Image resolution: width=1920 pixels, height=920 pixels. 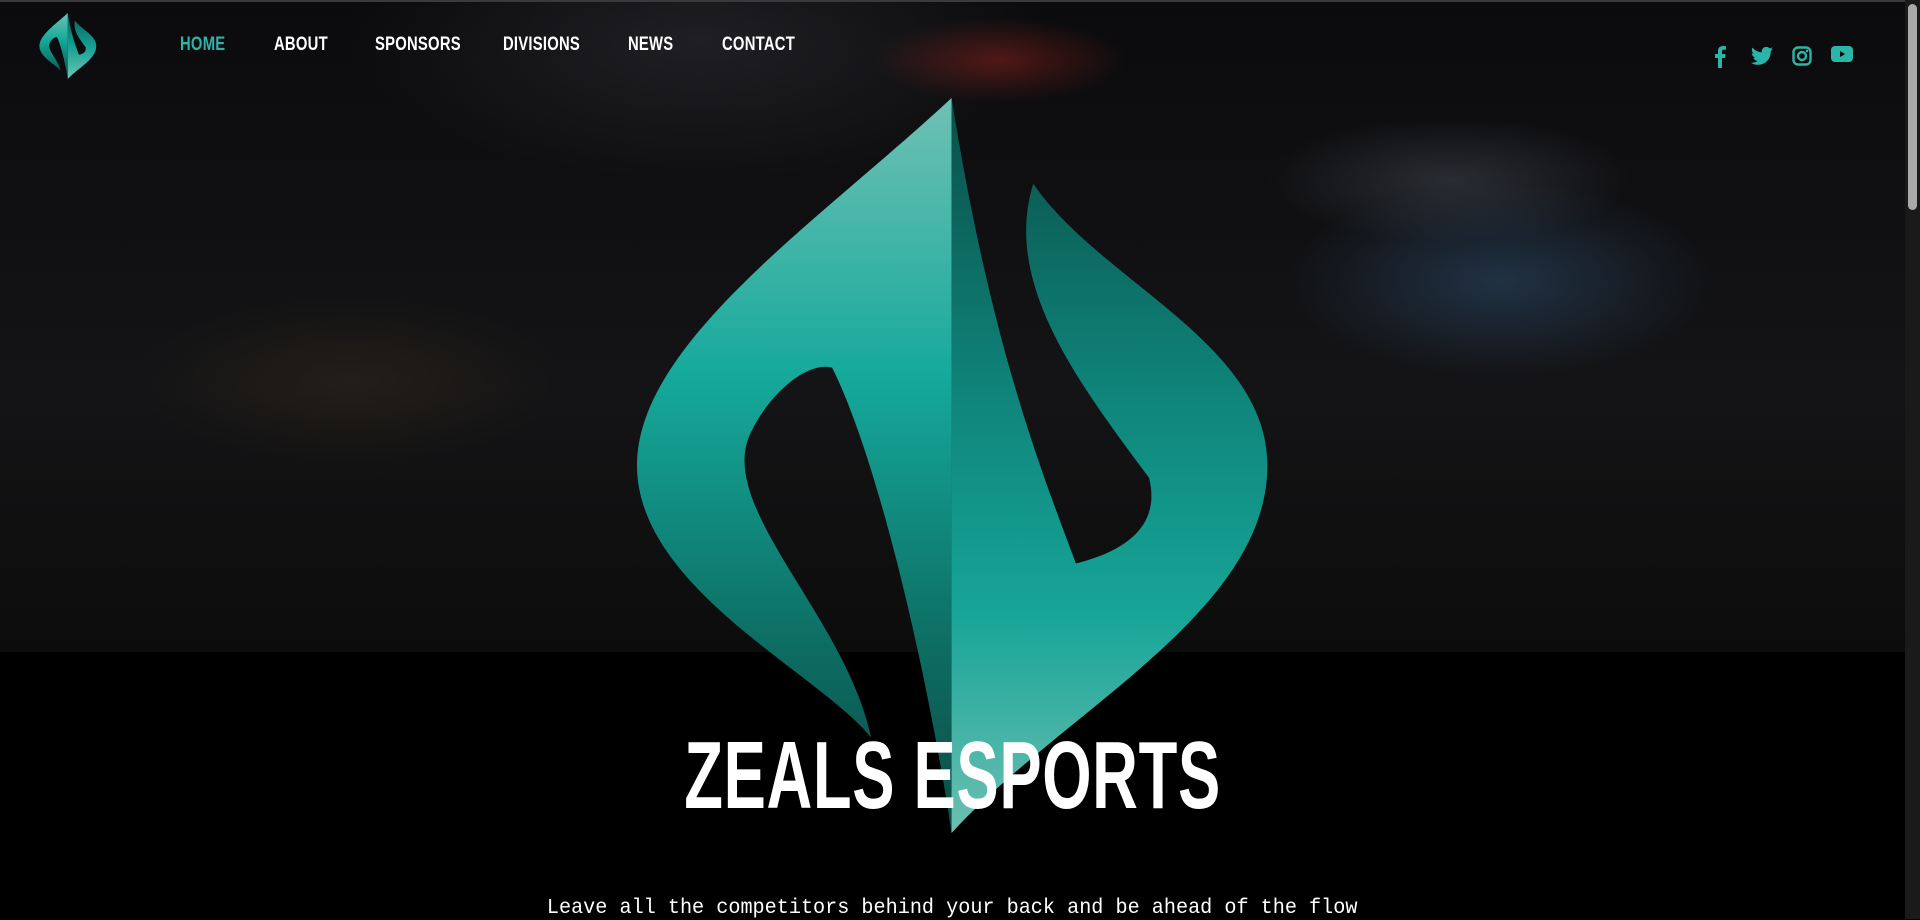 What do you see at coordinates (1802, 56) in the screenshot?
I see `instagram-icon` at bounding box center [1802, 56].